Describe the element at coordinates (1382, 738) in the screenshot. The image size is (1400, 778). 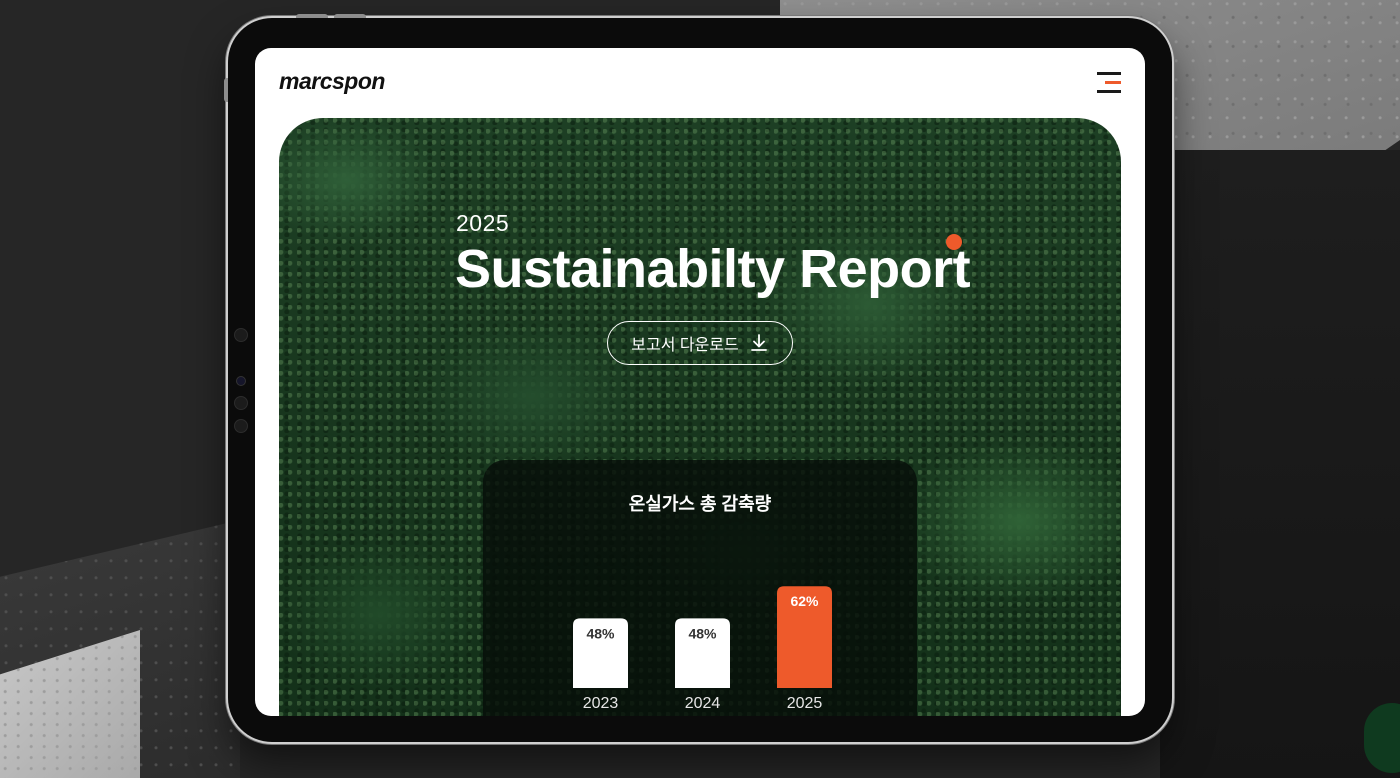
I see `corner-widget` at that location.